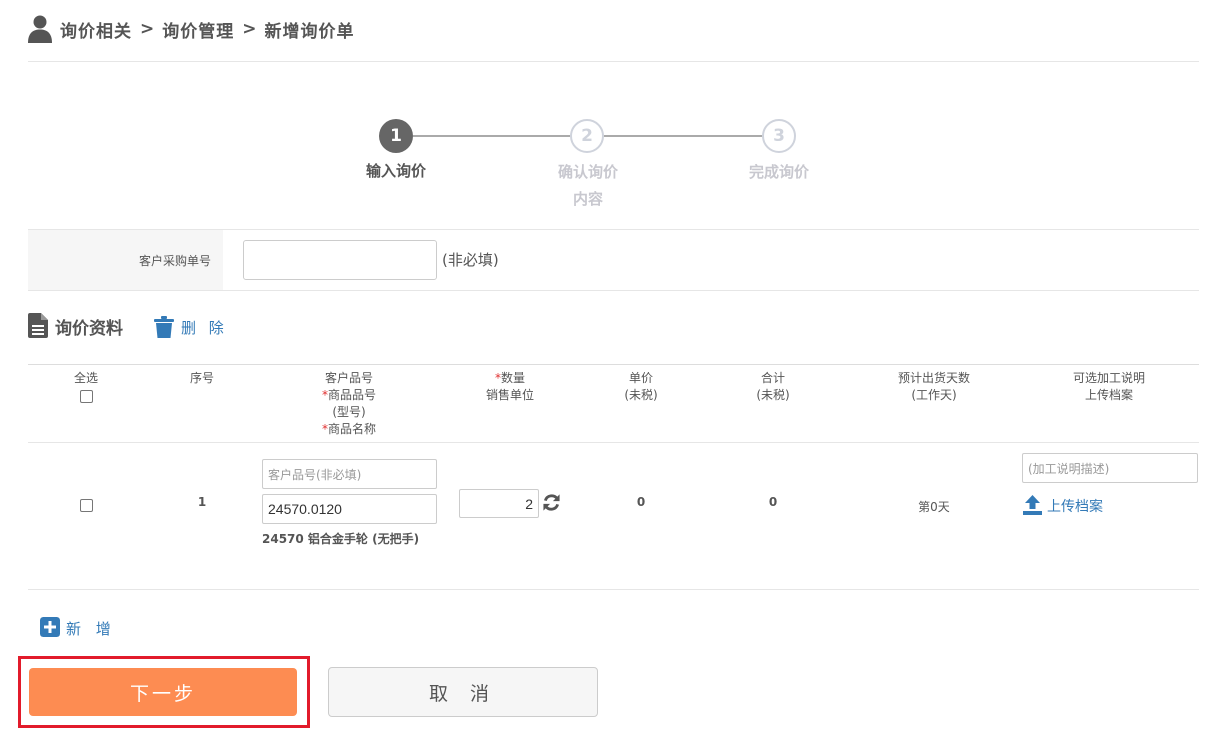 The height and width of the screenshot is (742, 1227). What do you see at coordinates (351, 395) in the screenshot?
I see `header-product-code: 商品品号` at bounding box center [351, 395].